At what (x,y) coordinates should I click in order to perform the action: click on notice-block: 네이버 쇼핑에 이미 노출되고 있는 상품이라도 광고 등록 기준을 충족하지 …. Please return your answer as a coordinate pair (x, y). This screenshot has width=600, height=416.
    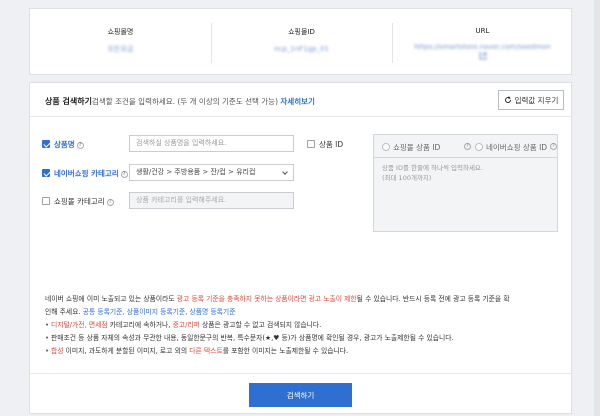
    Looking at the image, I should click on (302, 325).